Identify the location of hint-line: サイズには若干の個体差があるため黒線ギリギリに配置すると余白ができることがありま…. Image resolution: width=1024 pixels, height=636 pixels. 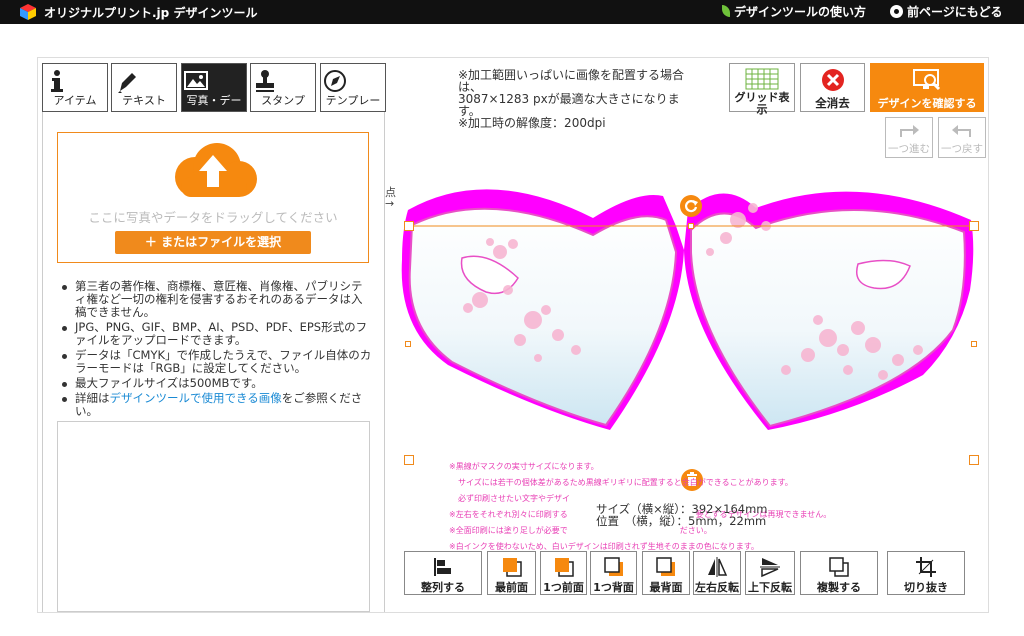
(625, 482).